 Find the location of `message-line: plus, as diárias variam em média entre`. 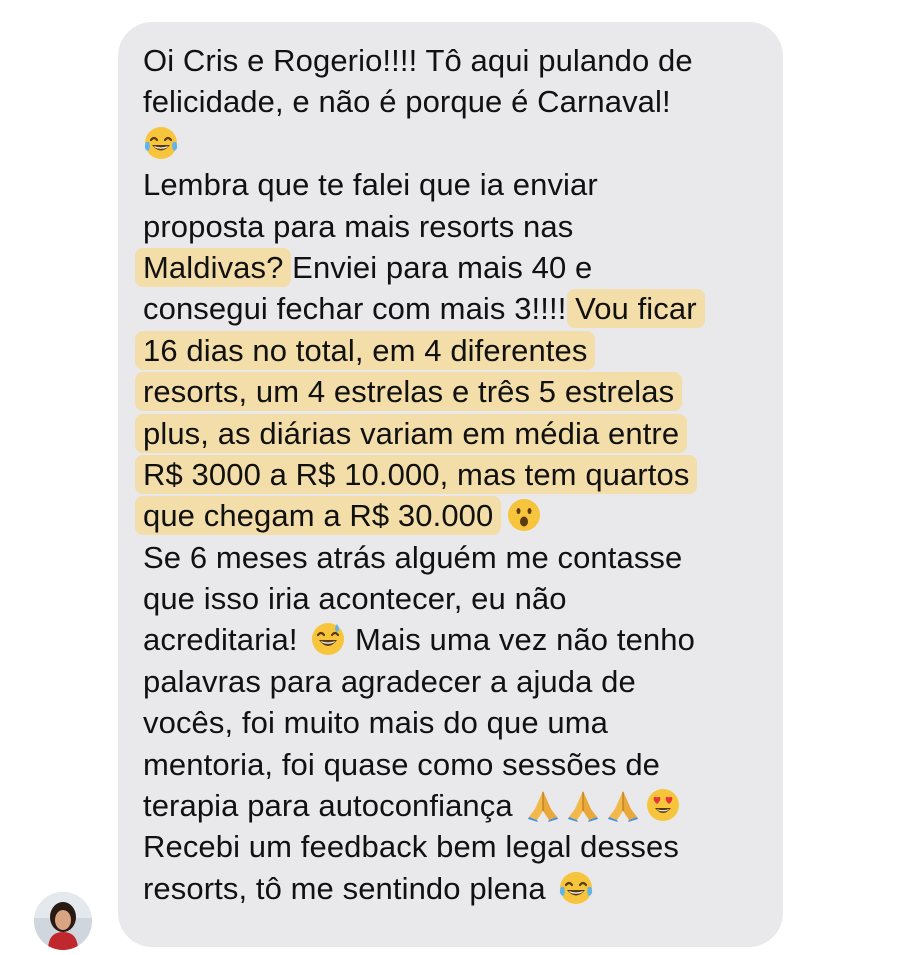

message-line: plus, as diárias variam em média entre is located at coordinates (459, 433).